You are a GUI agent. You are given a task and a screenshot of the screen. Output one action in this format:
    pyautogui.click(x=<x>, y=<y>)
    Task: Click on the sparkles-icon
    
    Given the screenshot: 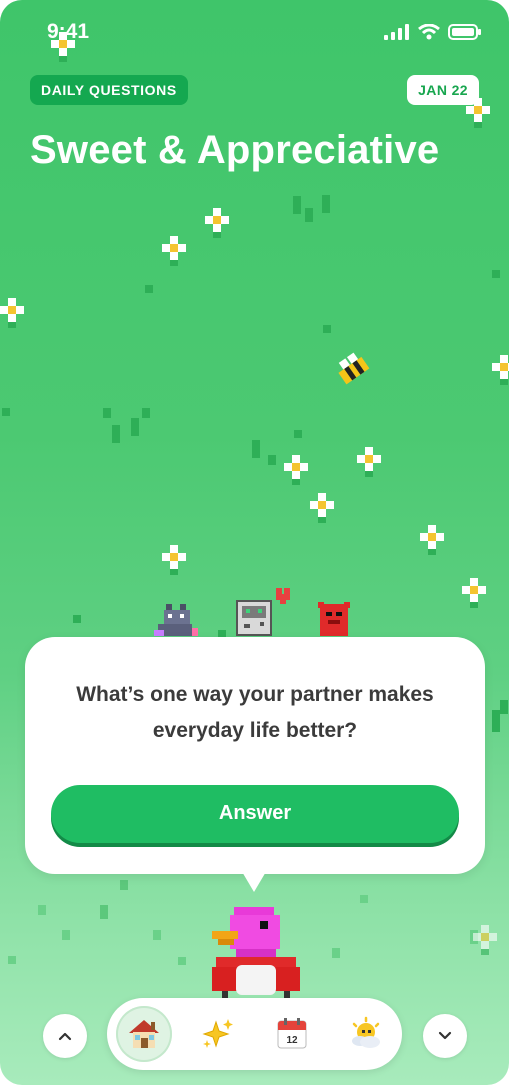 What is the action you would take?
    pyautogui.click(x=217, y=1033)
    